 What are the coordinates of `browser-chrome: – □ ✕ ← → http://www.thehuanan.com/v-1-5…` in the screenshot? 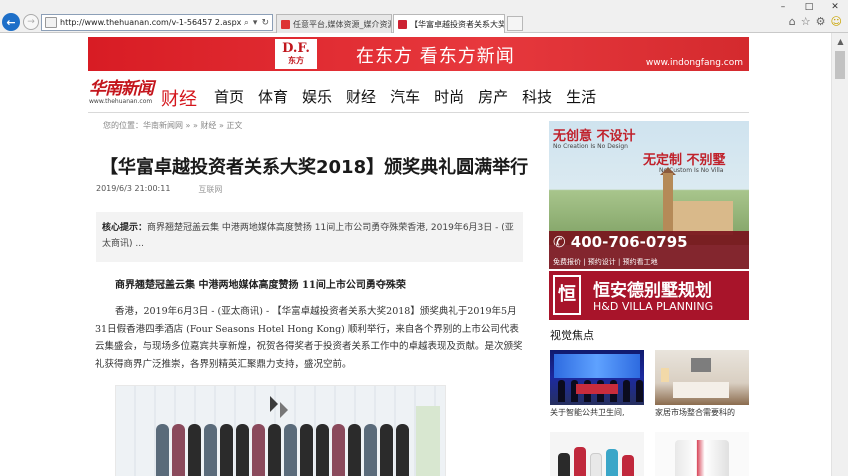 It's located at (424, 16).